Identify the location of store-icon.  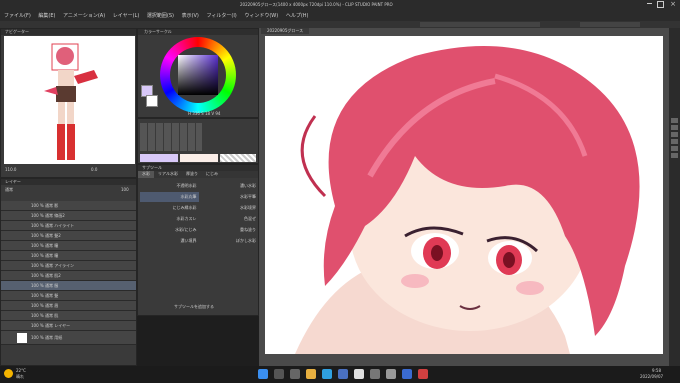
(343, 374).